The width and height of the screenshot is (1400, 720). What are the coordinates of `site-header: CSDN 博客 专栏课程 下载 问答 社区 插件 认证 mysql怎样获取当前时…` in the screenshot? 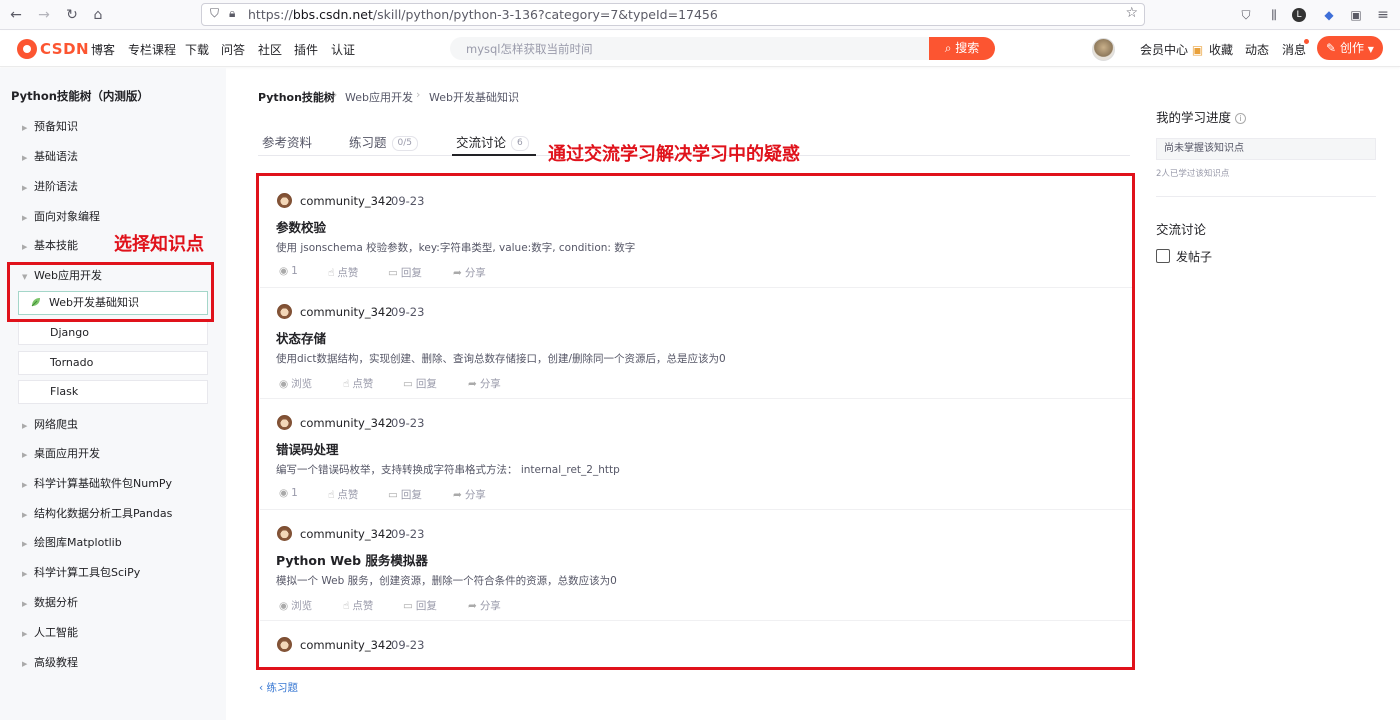 It's located at (700, 49).